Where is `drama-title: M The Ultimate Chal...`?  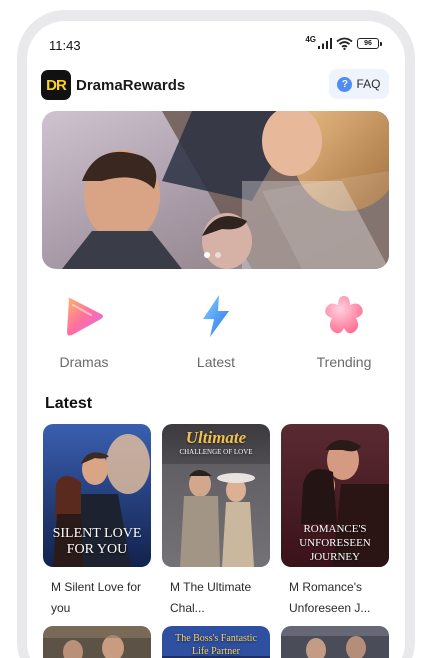
drama-title: M The Ultimate Chal... is located at coordinates (211, 597).